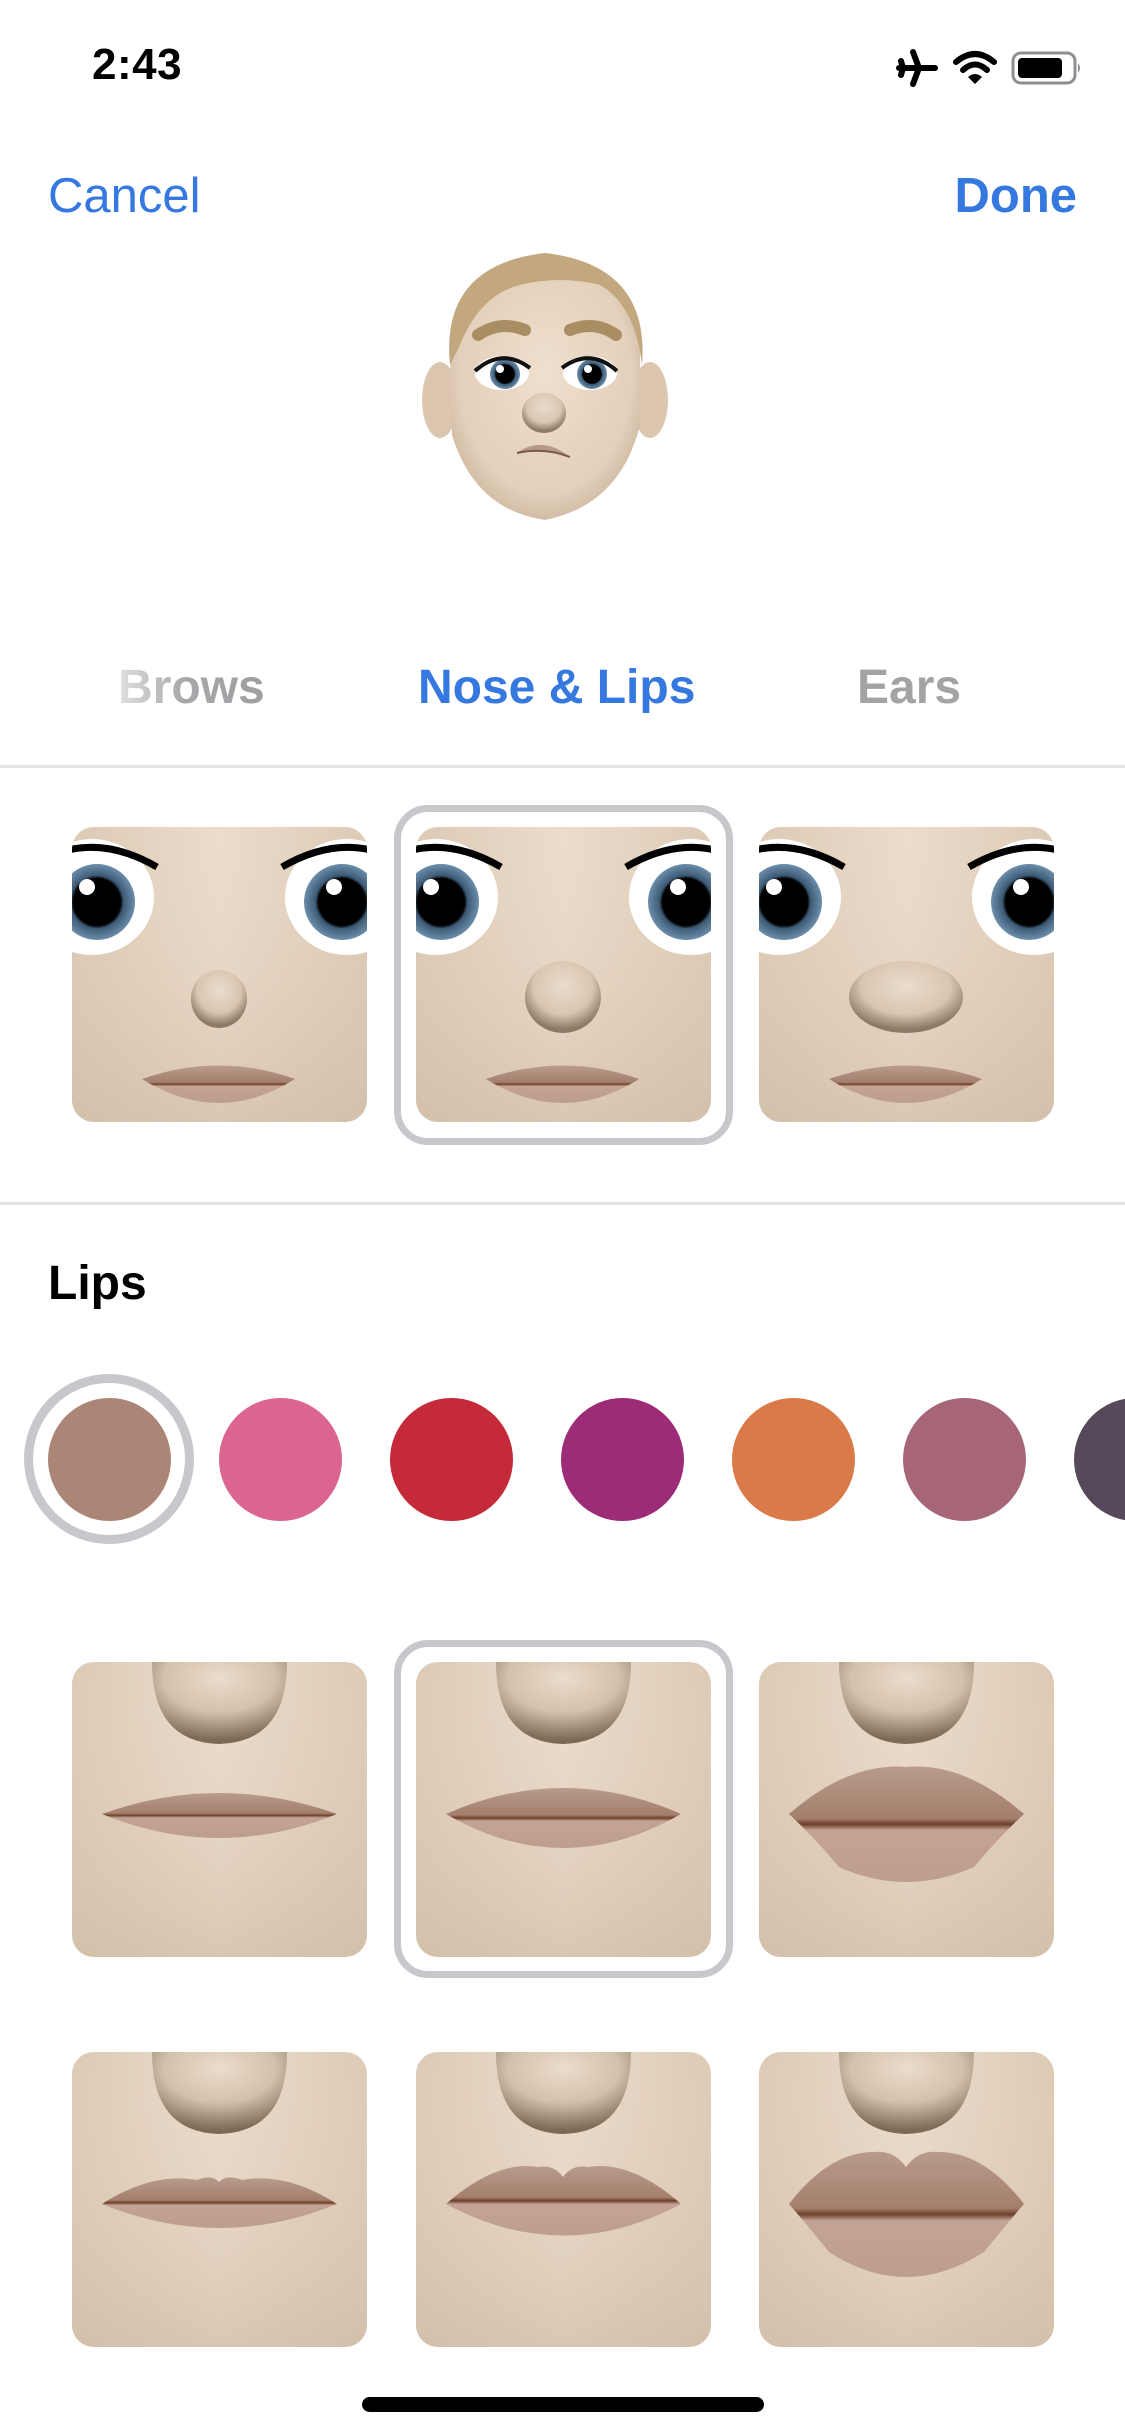 This screenshot has width=1125, height=2436. Describe the element at coordinates (563, 1809) in the screenshot. I see `lip-shape-tile-selected` at that location.